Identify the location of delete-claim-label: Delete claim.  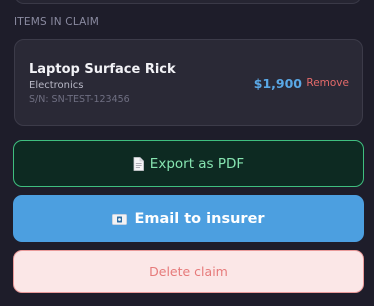
(188, 271).